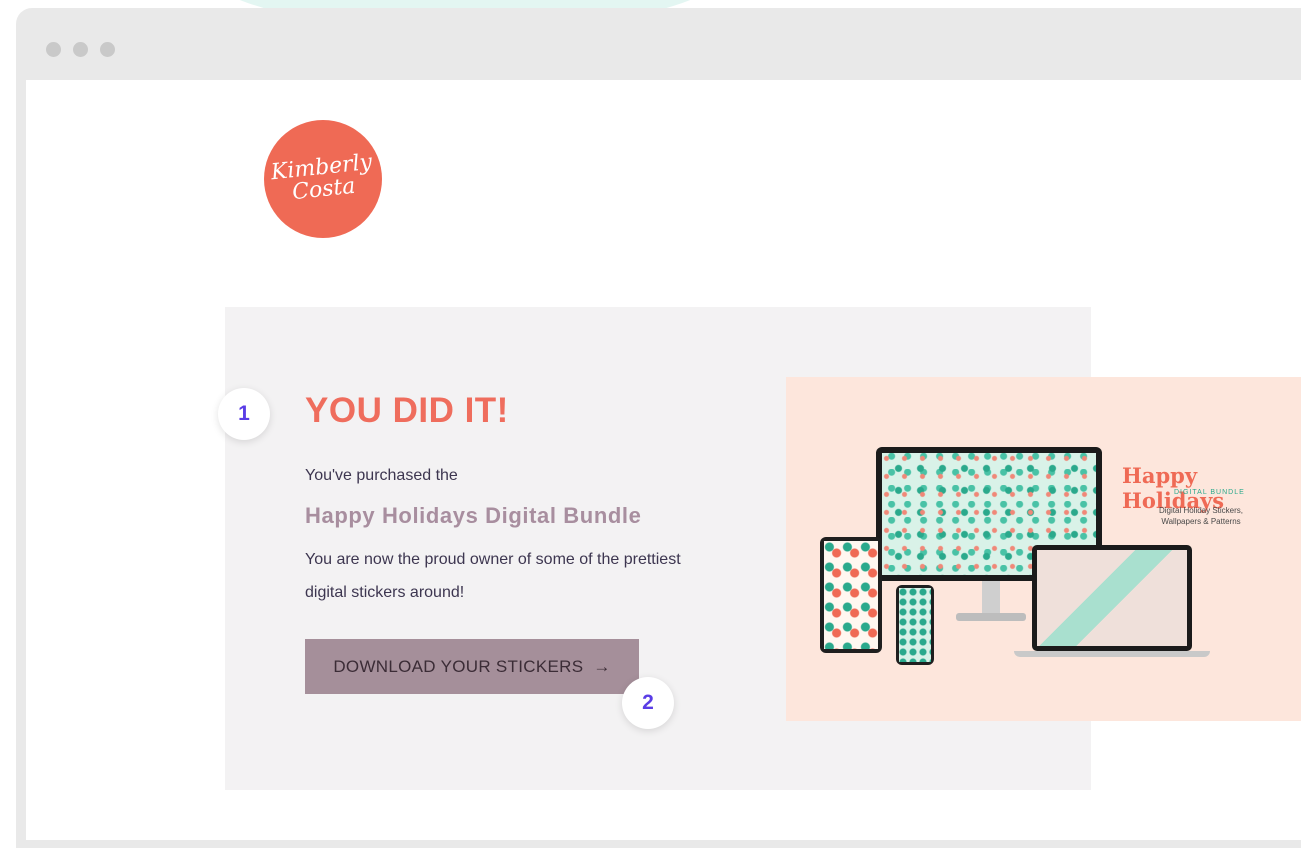 This screenshot has width=1301, height=848. What do you see at coordinates (244, 414) in the screenshot?
I see `step-badge-1: 1` at bounding box center [244, 414].